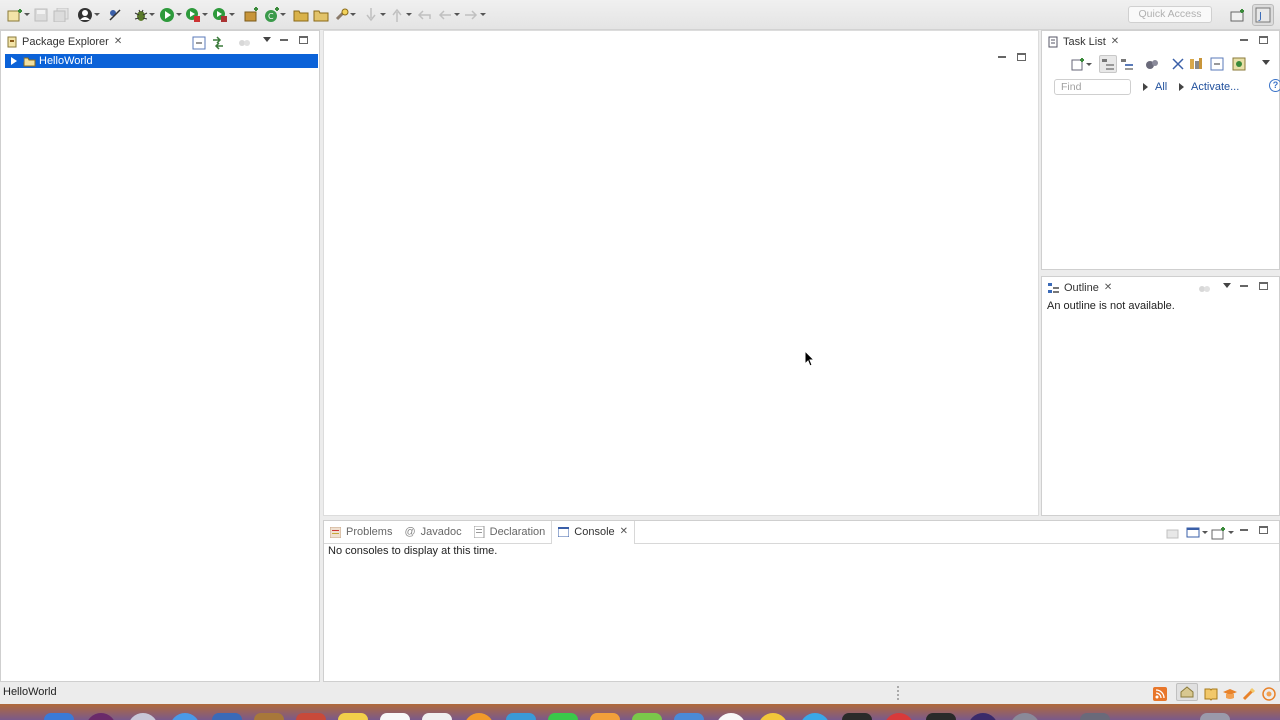  Describe the element at coordinates (85, 15) in the screenshot. I see `profile-icon` at that location.